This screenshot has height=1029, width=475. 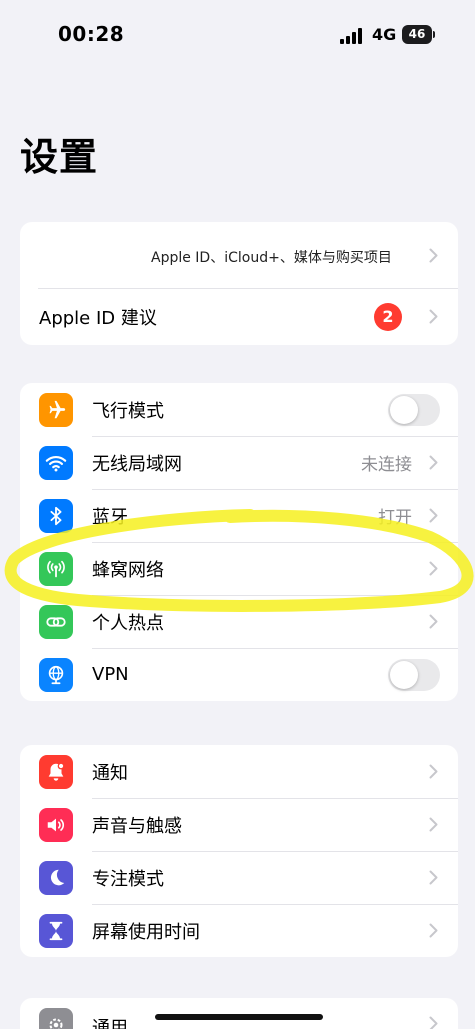 What do you see at coordinates (56, 515) in the screenshot?
I see `bluetooth-icon` at bounding box center [56, 515].